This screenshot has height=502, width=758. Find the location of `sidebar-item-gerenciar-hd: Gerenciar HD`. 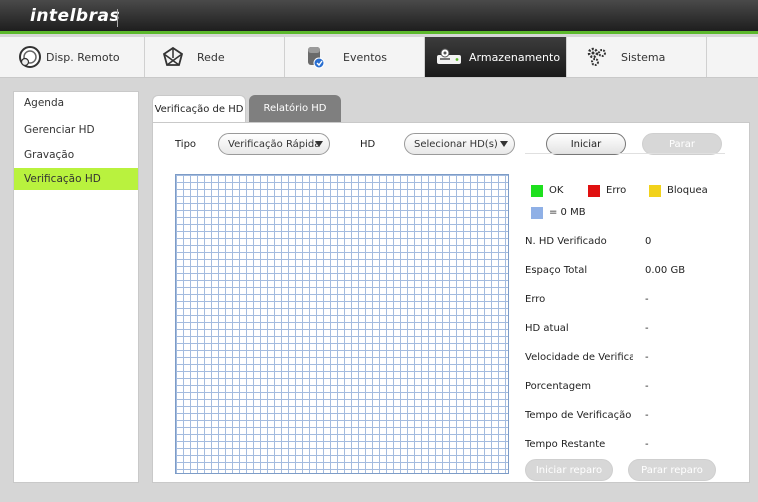

sidebar-item-gerenciar-hd: Gerenciar HD is located at coordinates (76, 130).